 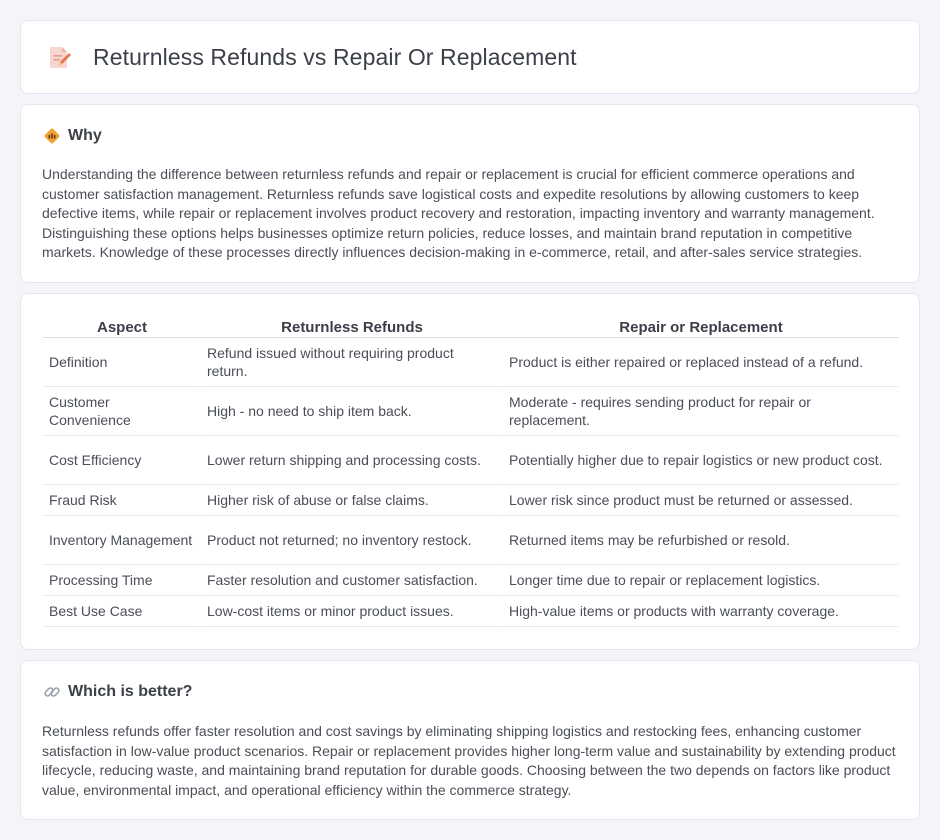 What do you see at coordinates (352, 411) in the screenshot?
I see `row-returnless: High - no need to ship item back.` at bounding box center [352, 411].